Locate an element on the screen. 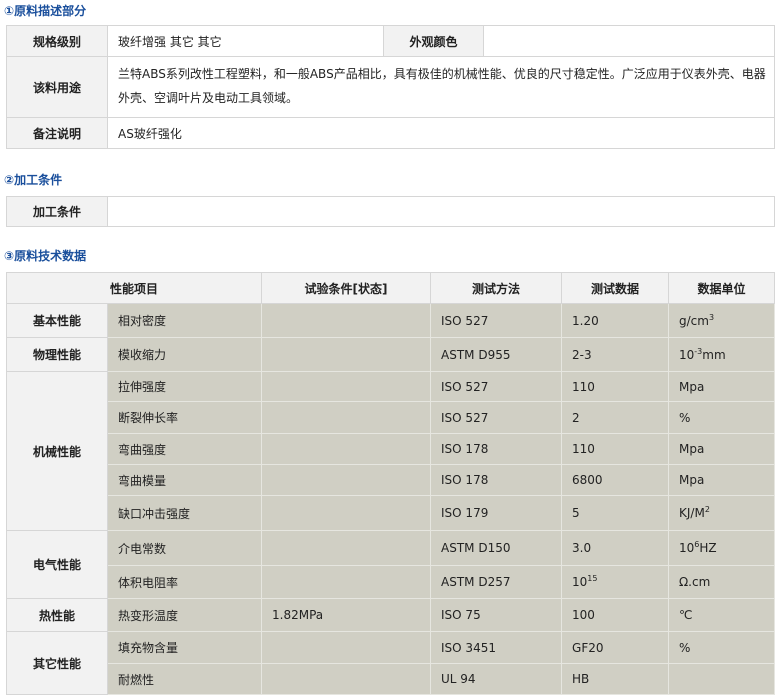  value-text: 110 is located at coordinates (583, 386).